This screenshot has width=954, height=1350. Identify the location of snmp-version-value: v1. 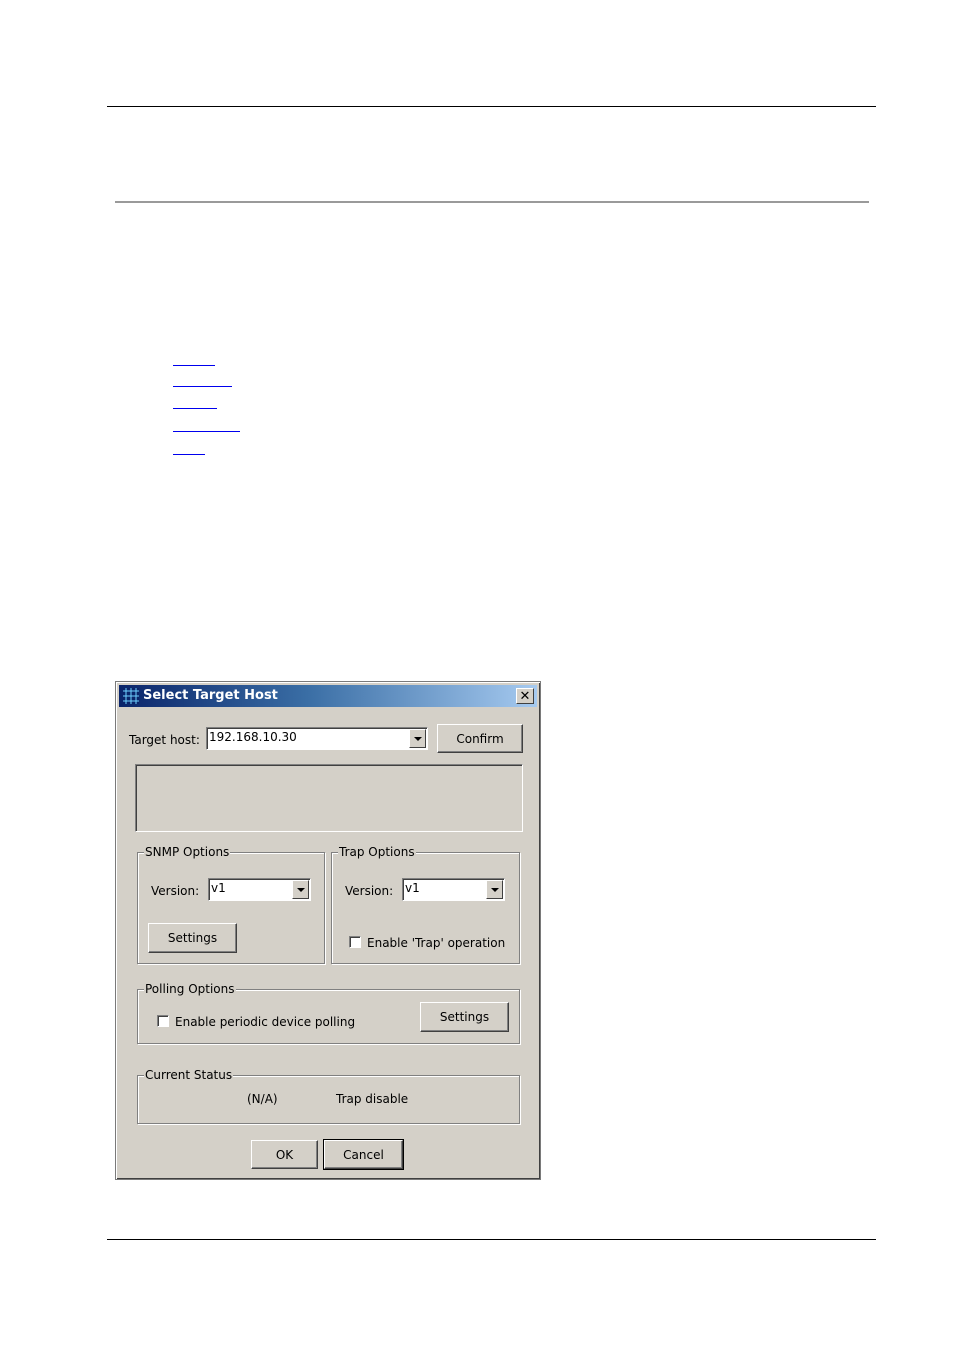
(218, 888).